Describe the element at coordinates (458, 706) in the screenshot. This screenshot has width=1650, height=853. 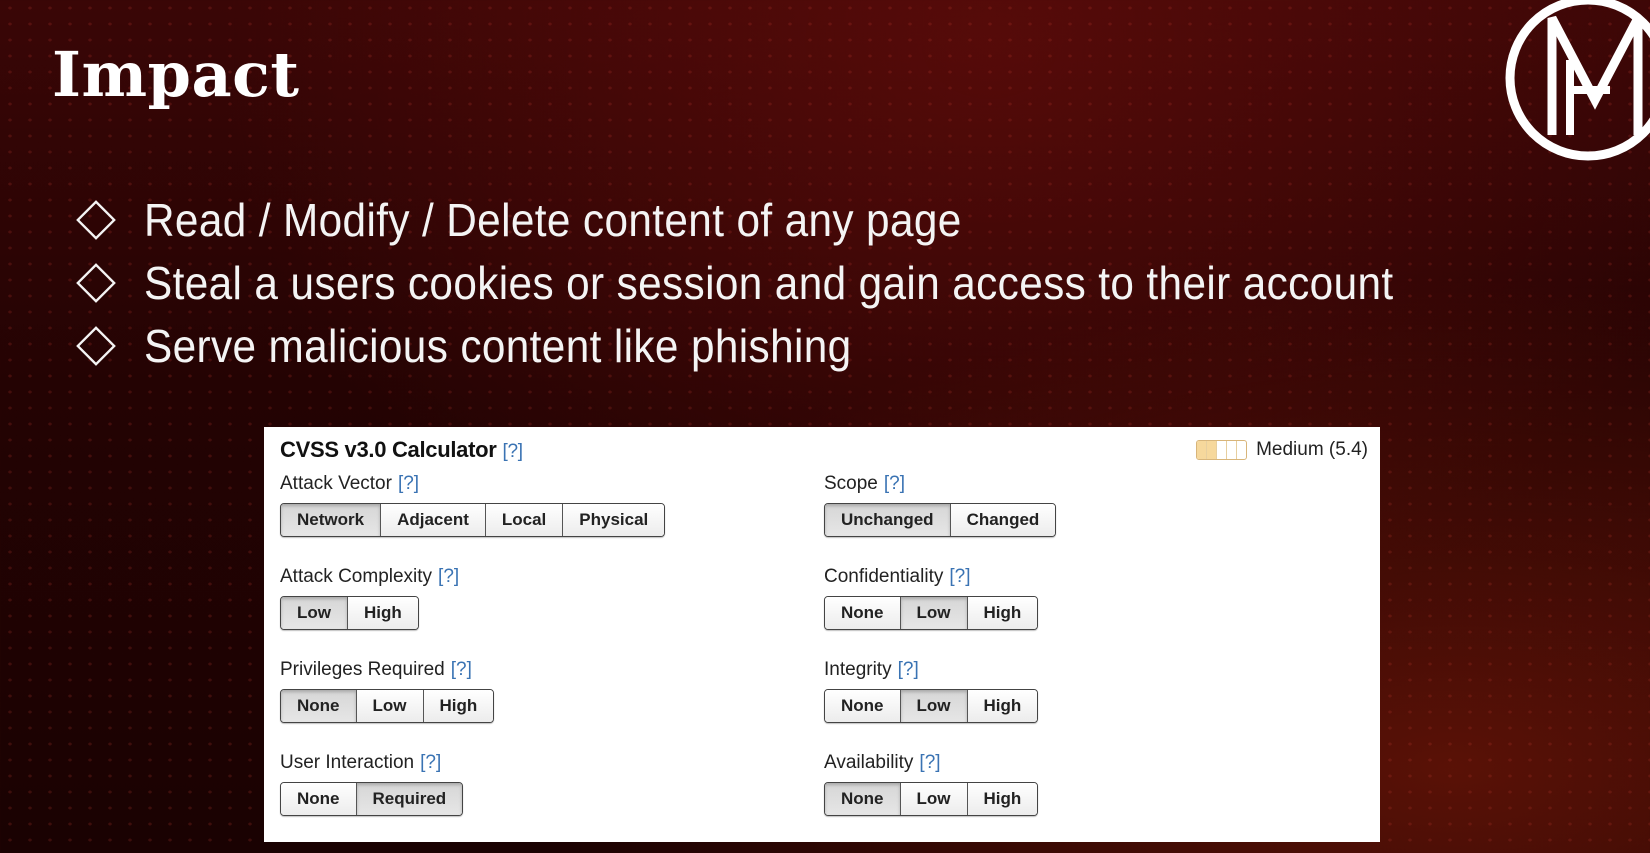
I see `privileges-required-option-high: High` at that location.